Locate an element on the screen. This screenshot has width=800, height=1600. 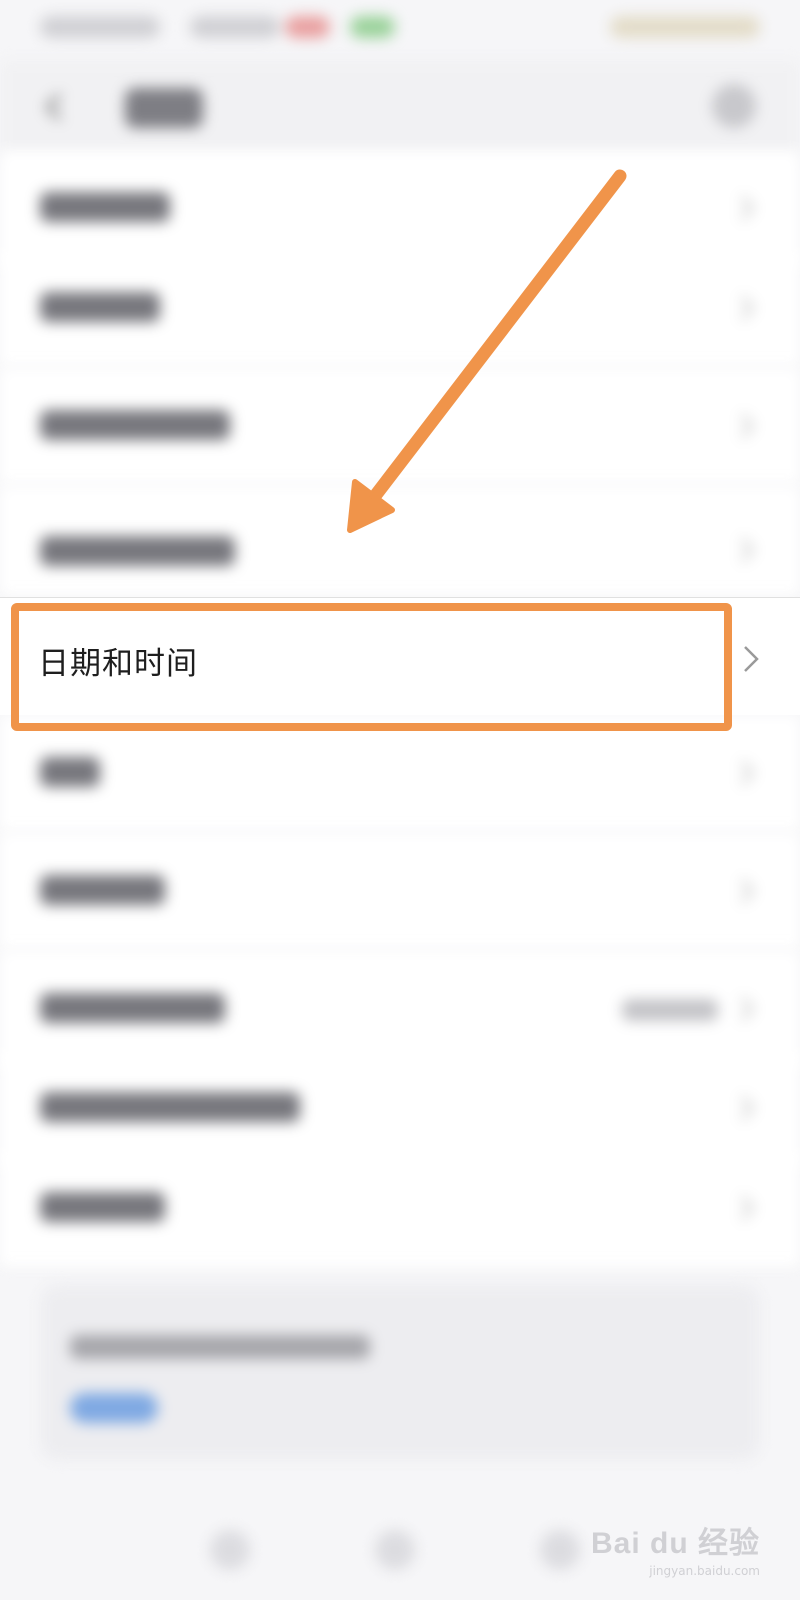
status-icons is located at coordinates (235, 27).